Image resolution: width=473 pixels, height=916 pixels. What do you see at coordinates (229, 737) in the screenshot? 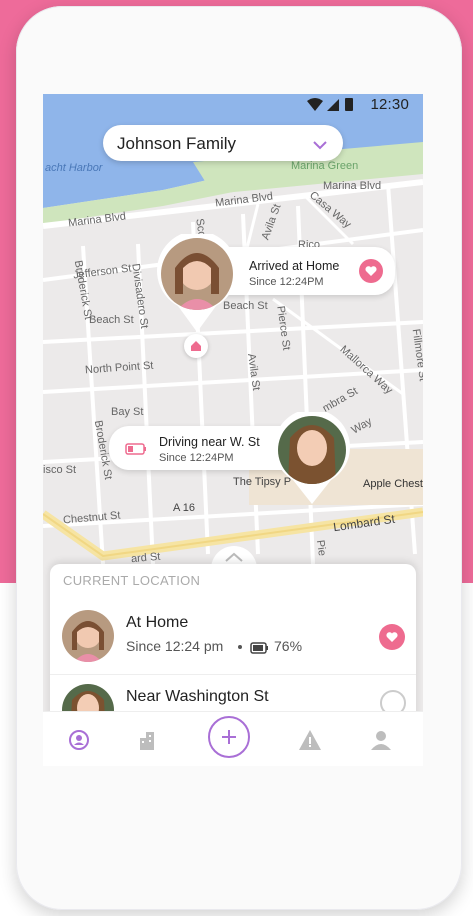
I see `add-icon` at bounding box center [229, 737].